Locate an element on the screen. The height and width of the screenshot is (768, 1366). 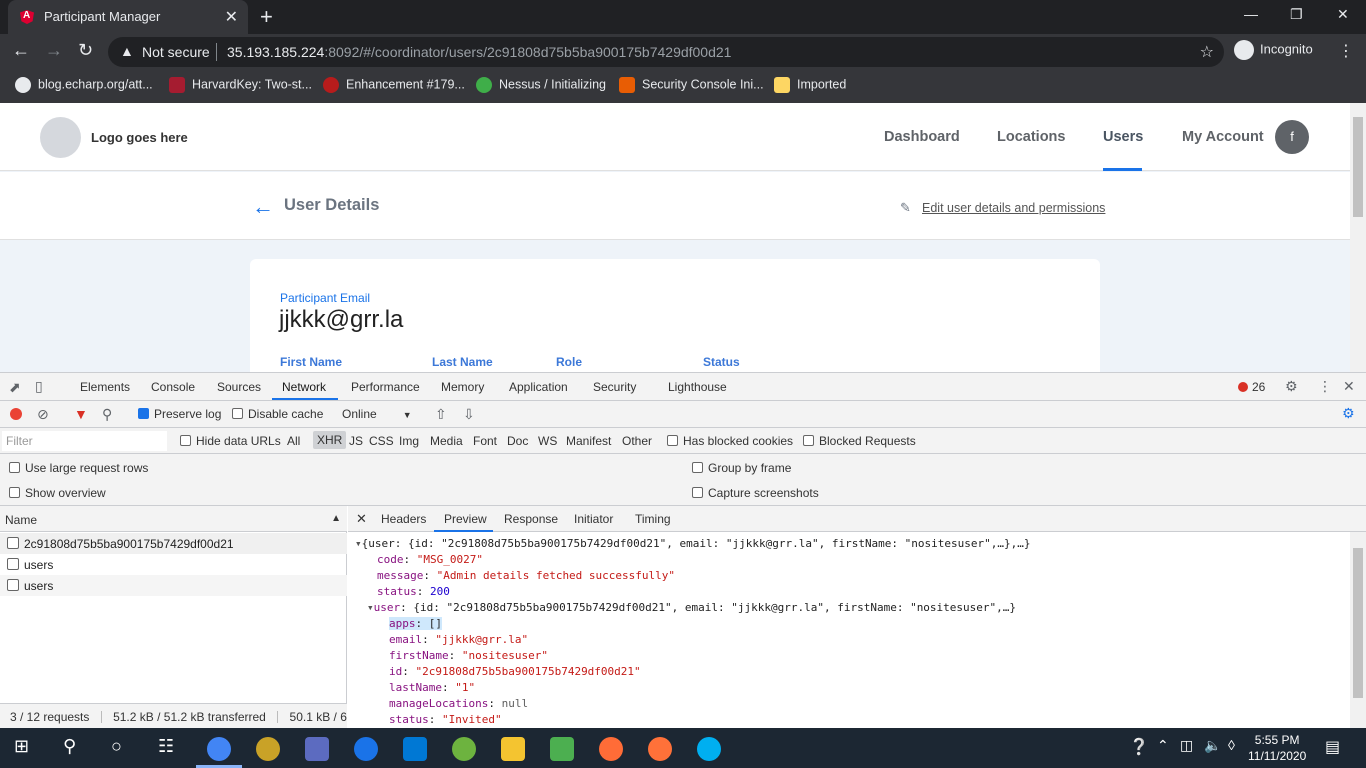
nav-my-account: My Account is located at coordinates (1223, 137).